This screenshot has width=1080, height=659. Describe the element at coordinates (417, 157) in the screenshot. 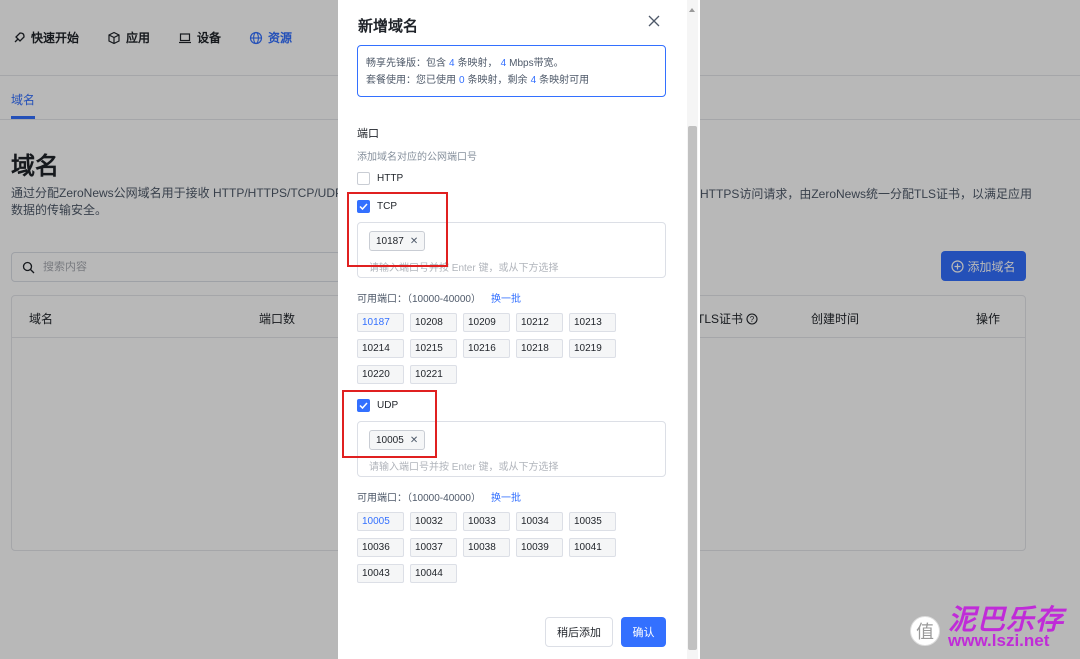

I see `port-section-hint: 添加域名对应的公网端口号` at that location.